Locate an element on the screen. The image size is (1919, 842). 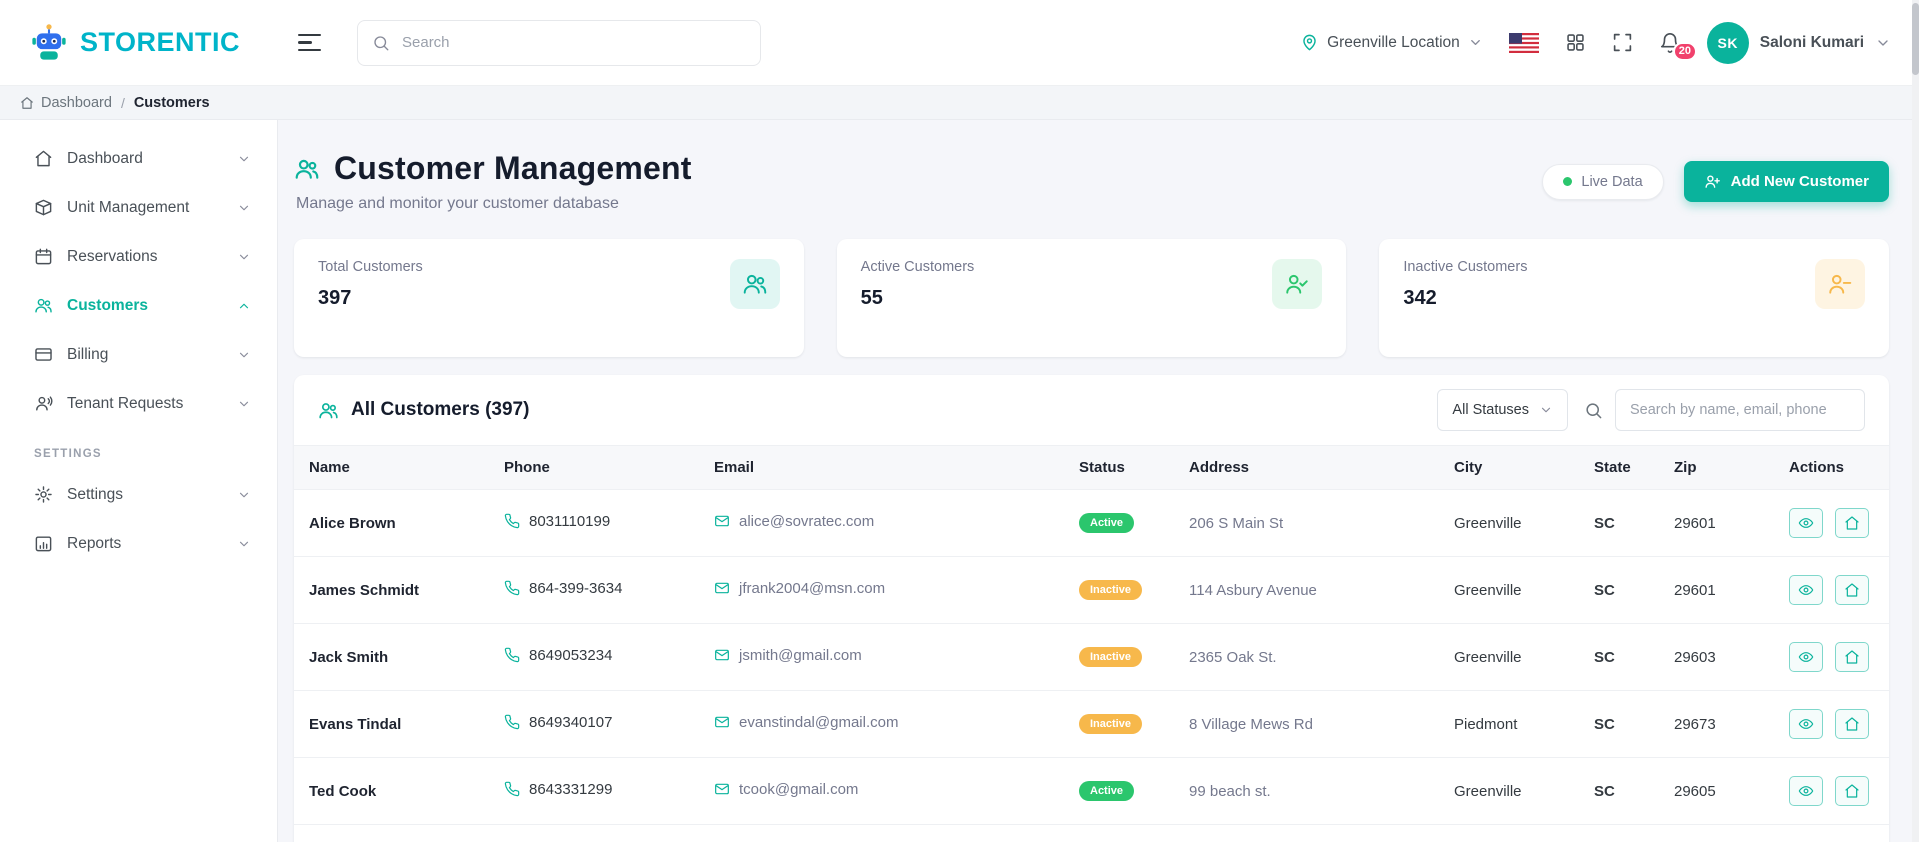
status-badge: Active is located at coordinates (1107, 523).